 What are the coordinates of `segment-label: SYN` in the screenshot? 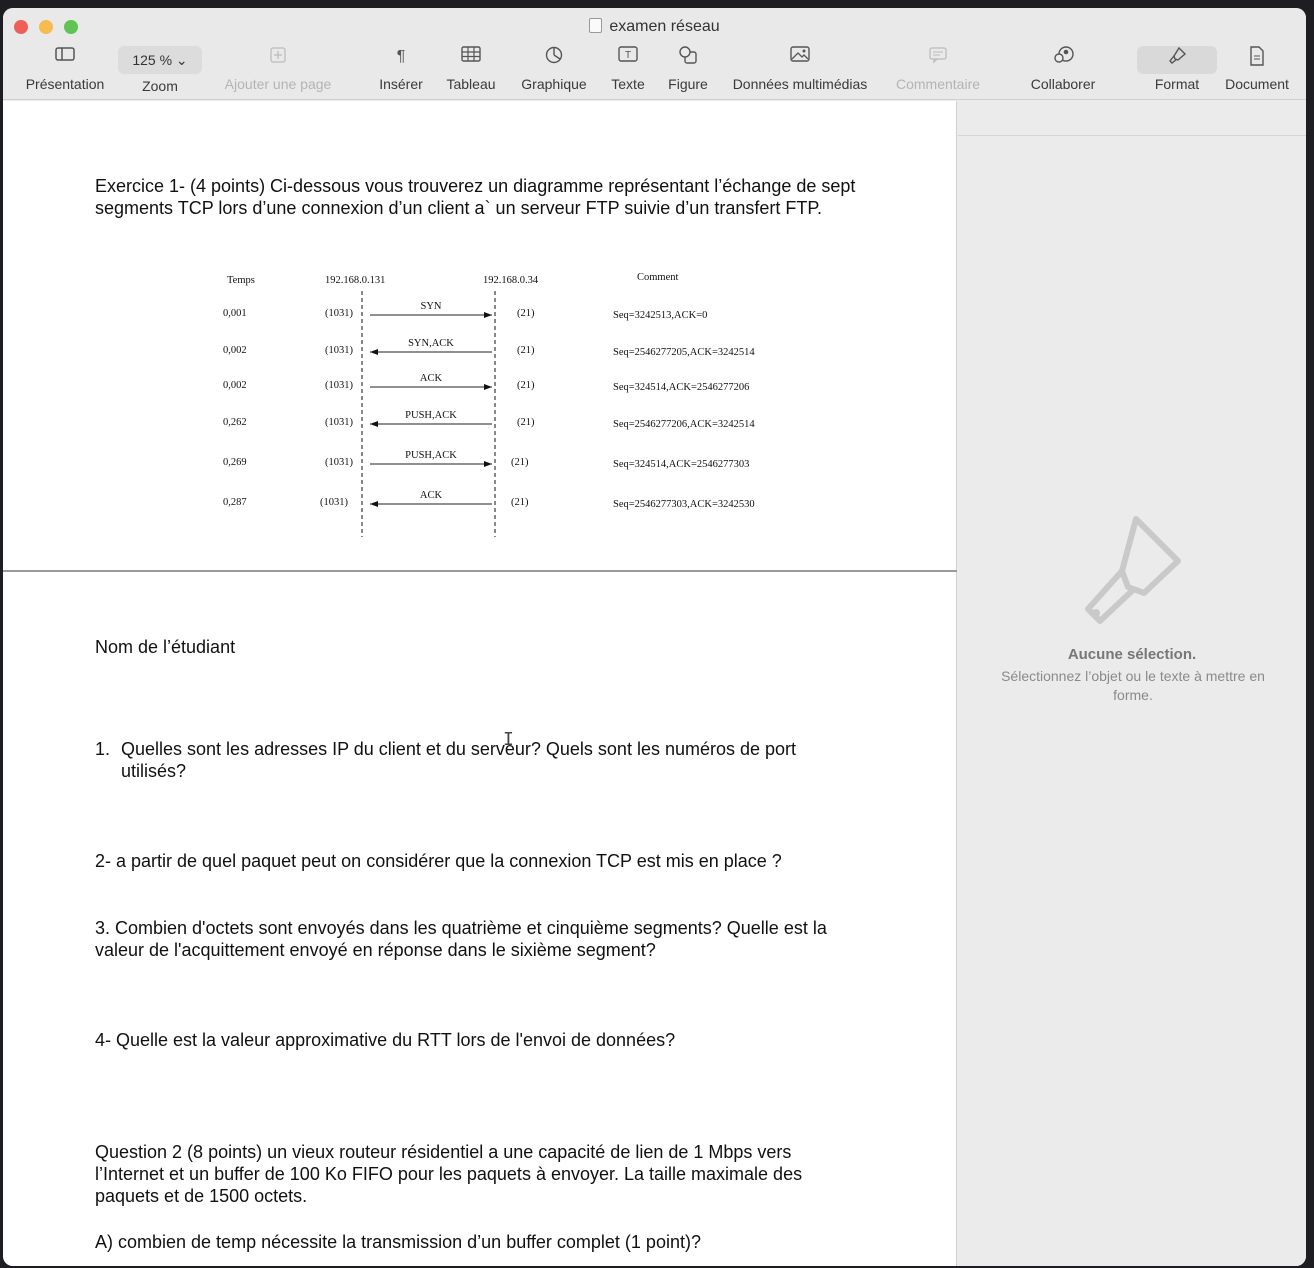 It's located at (430, 306).